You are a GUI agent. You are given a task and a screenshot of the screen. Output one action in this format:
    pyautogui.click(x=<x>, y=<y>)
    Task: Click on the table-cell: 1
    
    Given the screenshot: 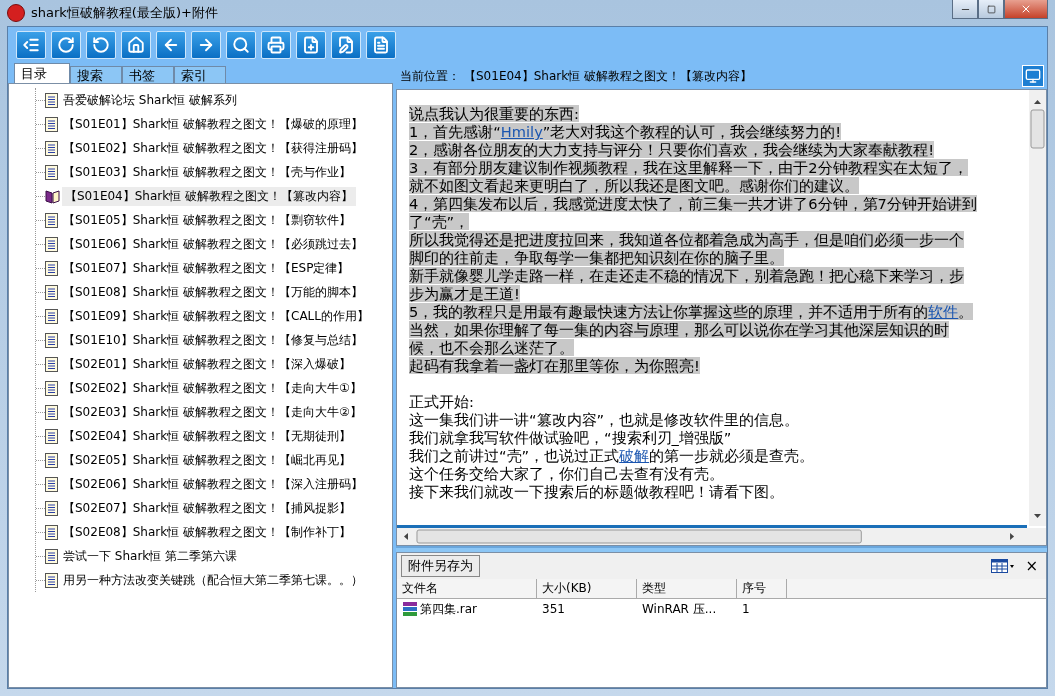 What is the action you would take?
    pyautogui.click(x=746, y=609)
    